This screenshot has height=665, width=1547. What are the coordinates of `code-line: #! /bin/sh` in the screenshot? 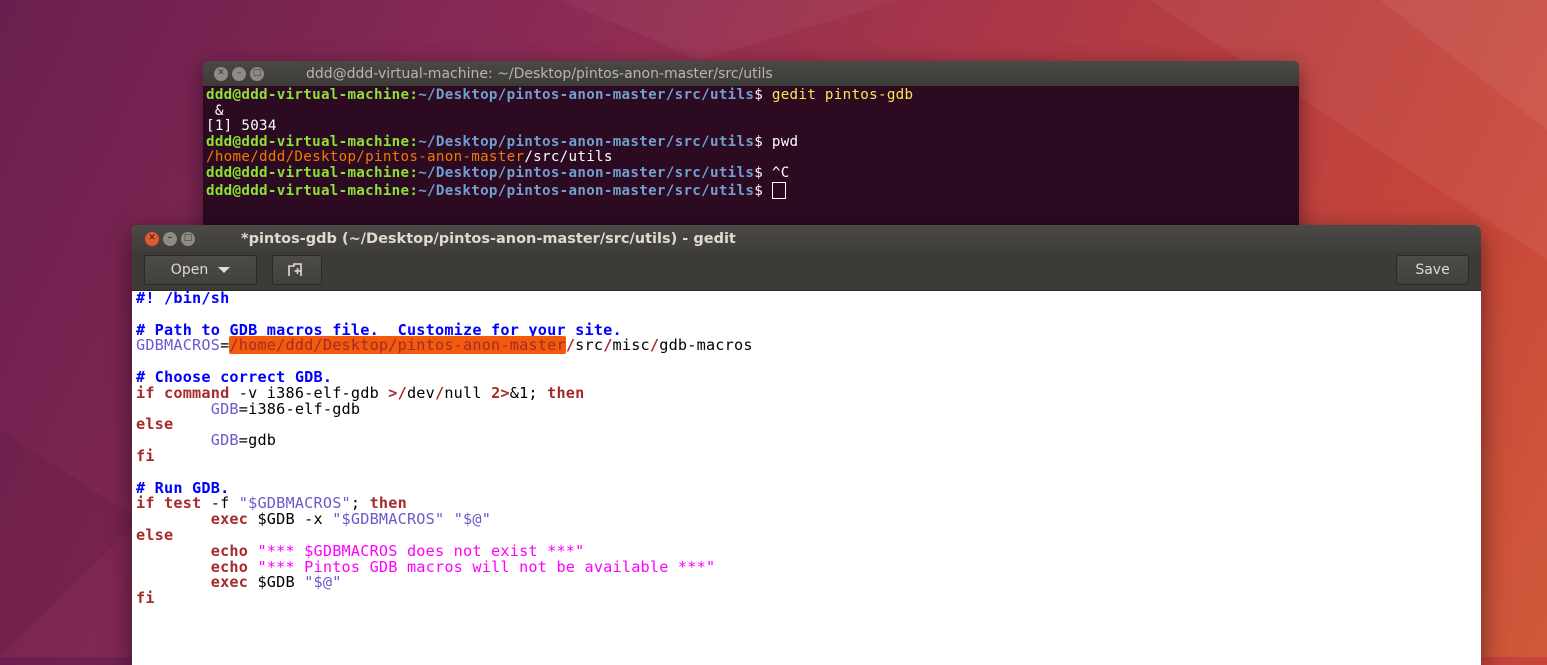 It's located at (183, 298).